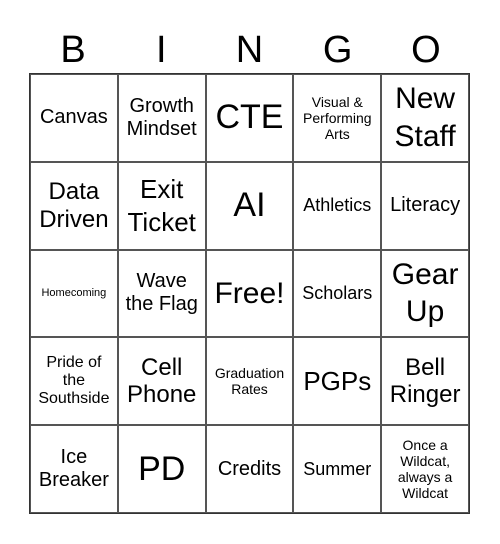 The height and width of the screenshot is (544, 500). What do you see at coordinates (249, 469) in the screenshot?
I see `bingo-cell: Credits` at bounding box center [249, 469].